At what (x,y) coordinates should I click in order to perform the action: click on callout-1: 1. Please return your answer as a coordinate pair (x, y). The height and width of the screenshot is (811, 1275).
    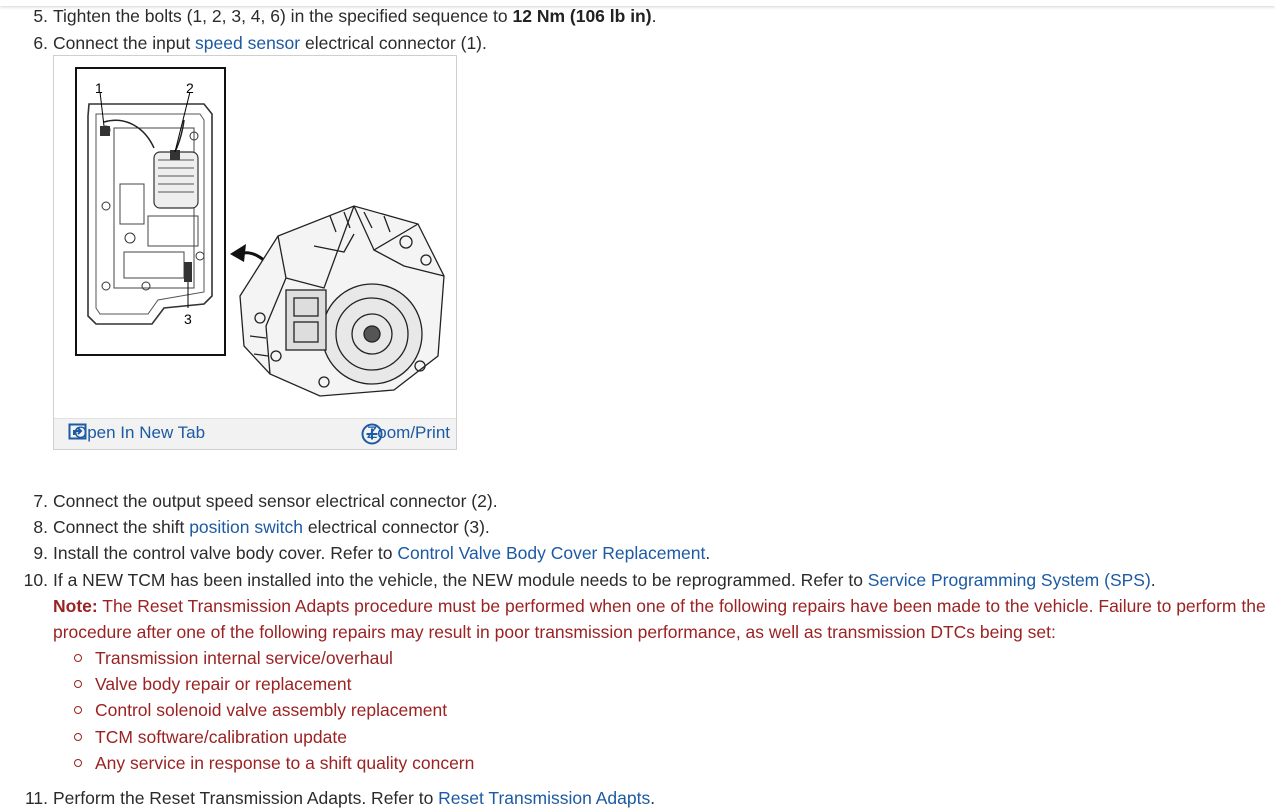
    Looking at the image, I should click on (99, 88).